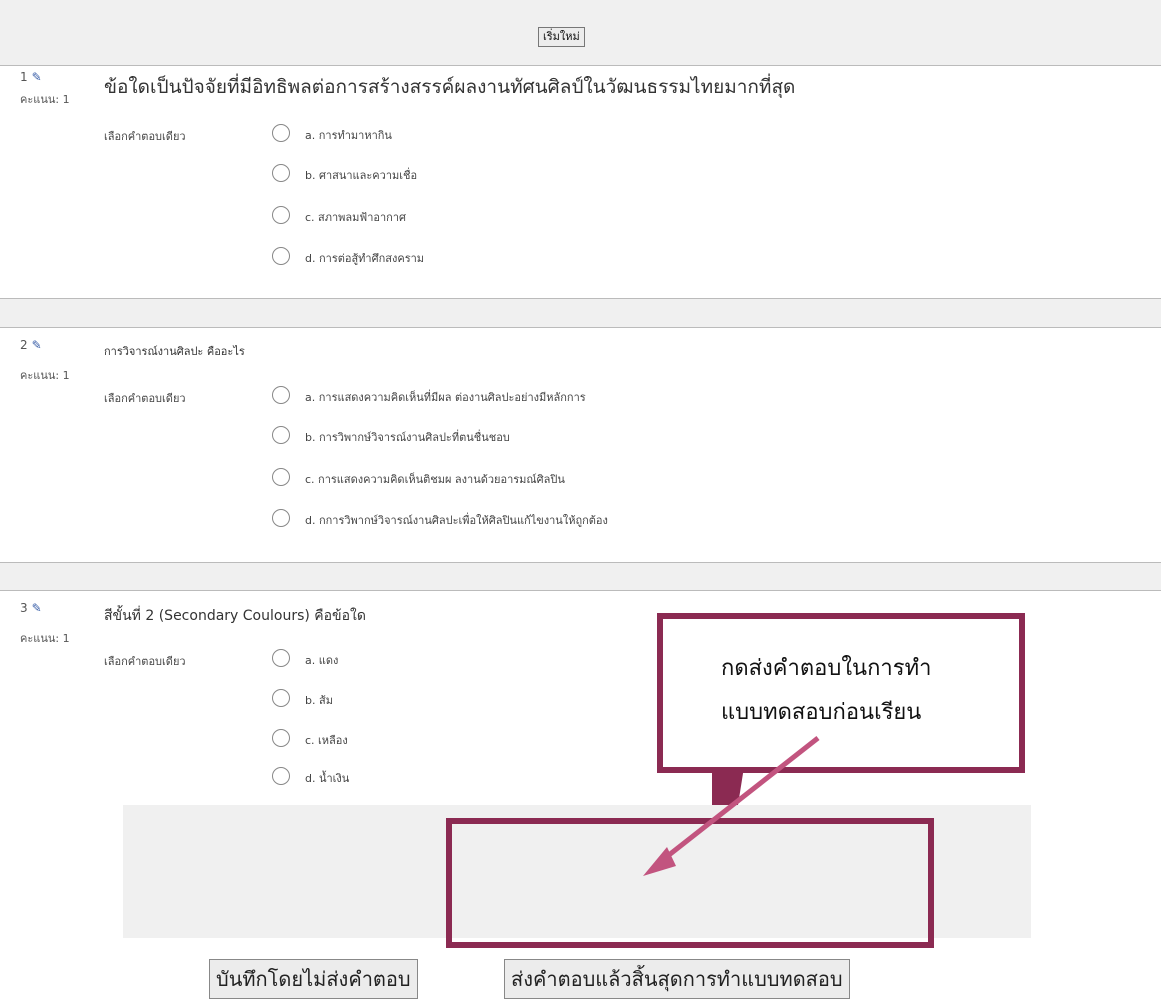  Describe the element at coordinates (826, 691) in the screenshot. I see `callout-text: กดส่งคำตอบในการทำ แบบทดสอบก่อนเรียน` at that location.